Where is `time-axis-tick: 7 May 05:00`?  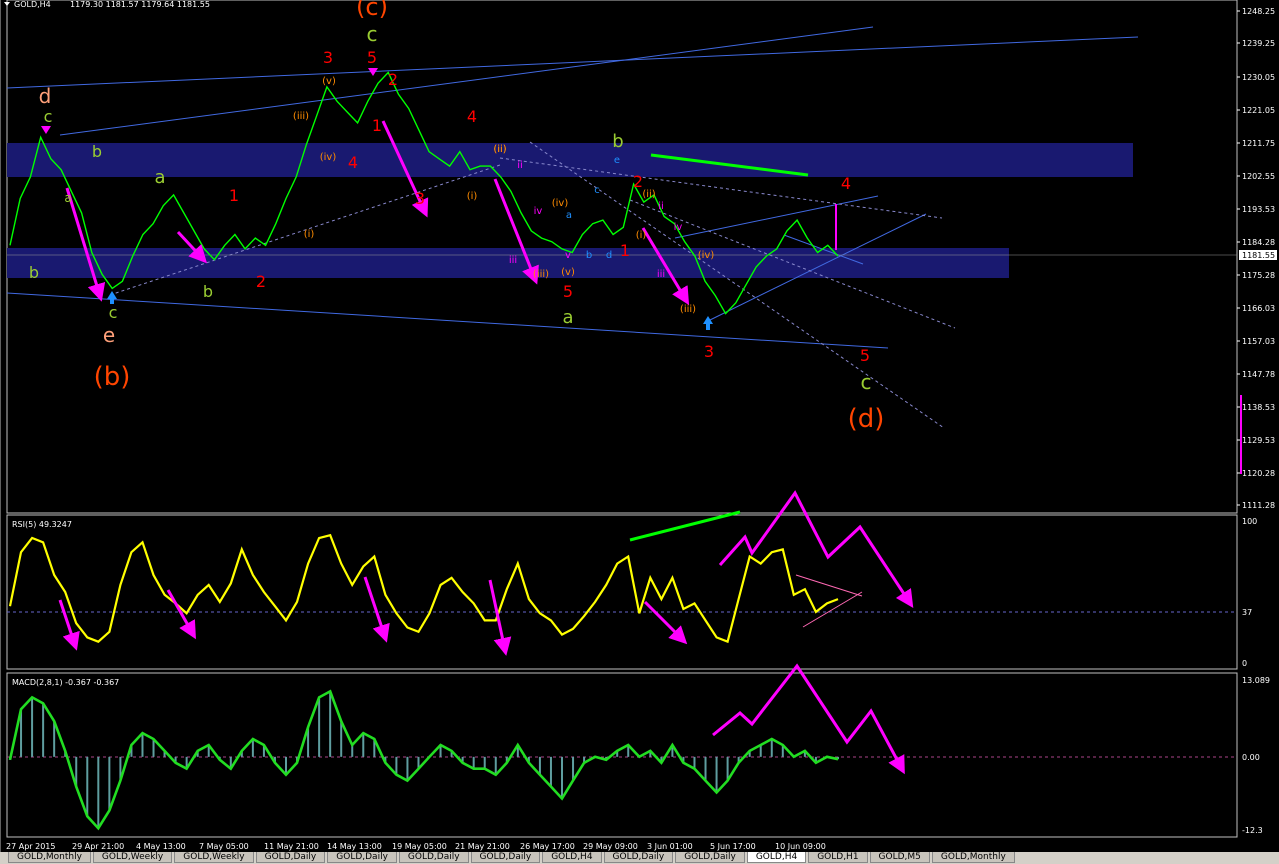 time-axis-tick: 7 May 05:00 is located at coordinates (224, 846).